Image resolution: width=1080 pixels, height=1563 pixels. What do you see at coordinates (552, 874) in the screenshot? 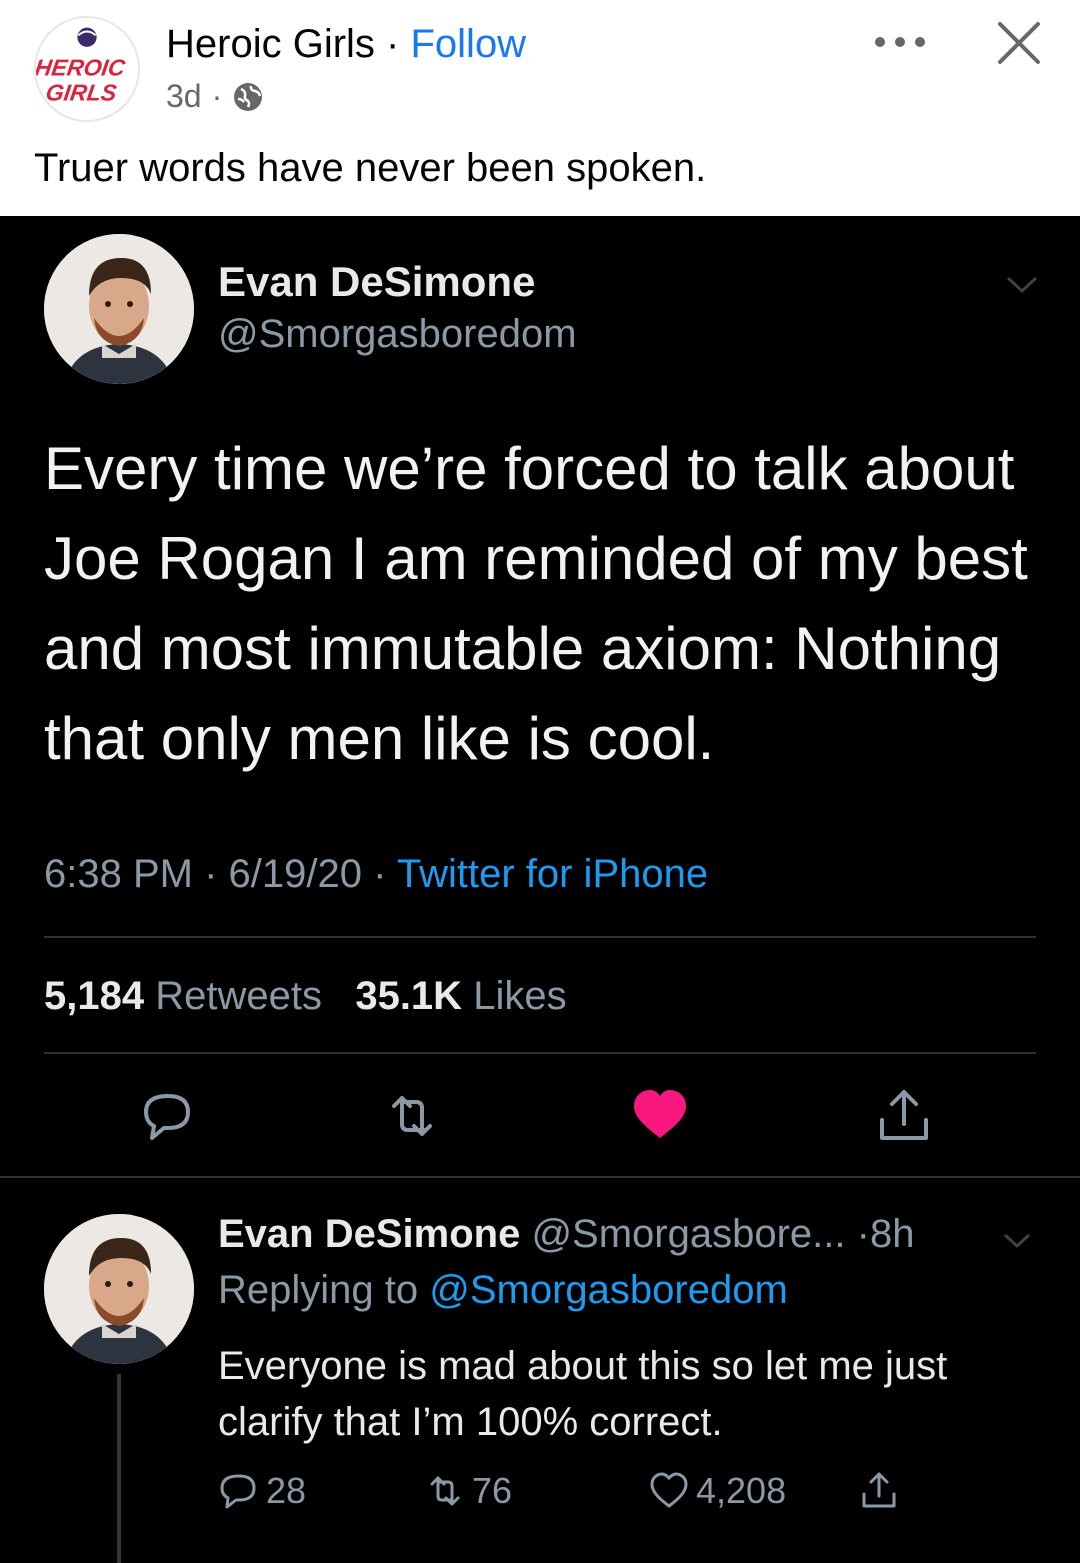
I see `tweet-source: Twitter for iPhone` at bounding box center [552, 874].